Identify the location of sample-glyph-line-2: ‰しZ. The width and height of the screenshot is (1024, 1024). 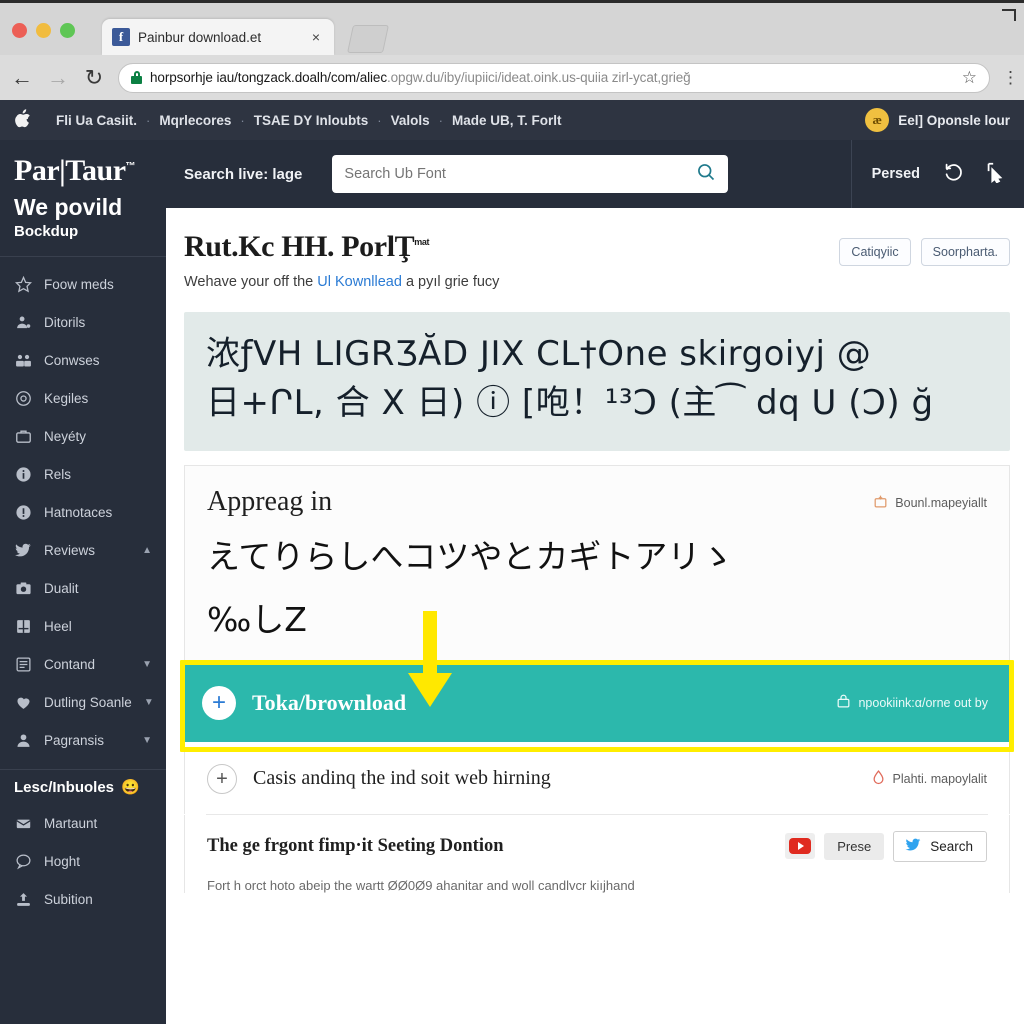
(257, 620).